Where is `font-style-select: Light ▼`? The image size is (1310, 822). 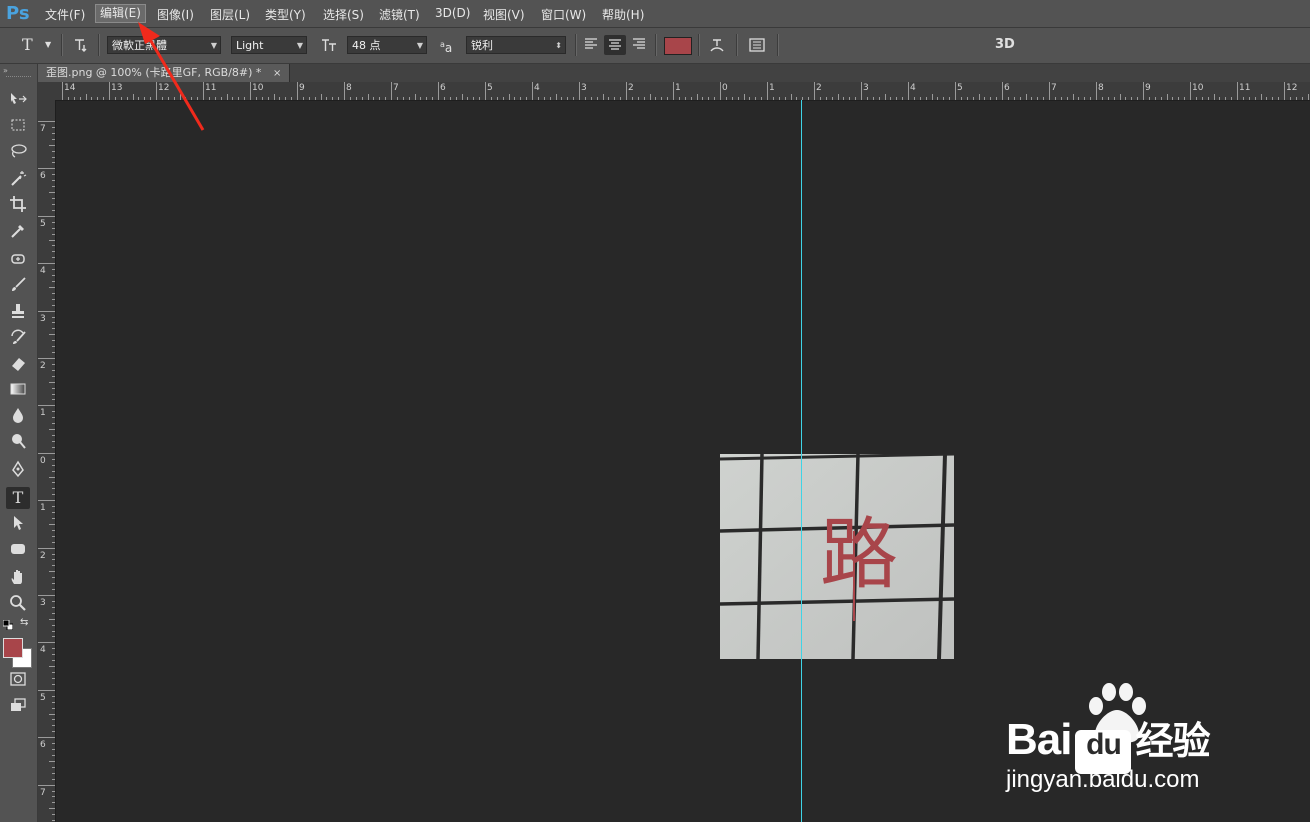 font-style-select: Light ▼ is located at coordinates (269, 45).